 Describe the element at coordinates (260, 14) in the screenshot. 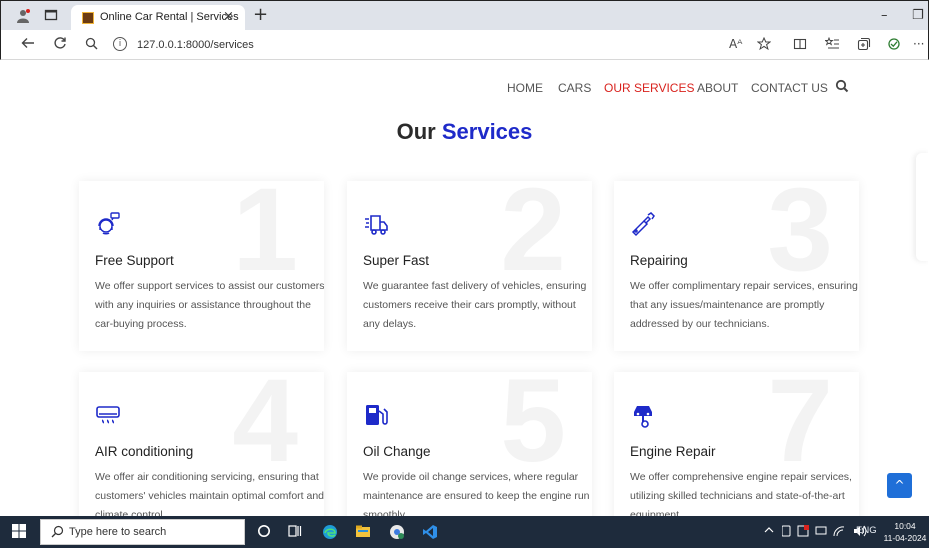

I see `new-tab-icon: +` at that location.